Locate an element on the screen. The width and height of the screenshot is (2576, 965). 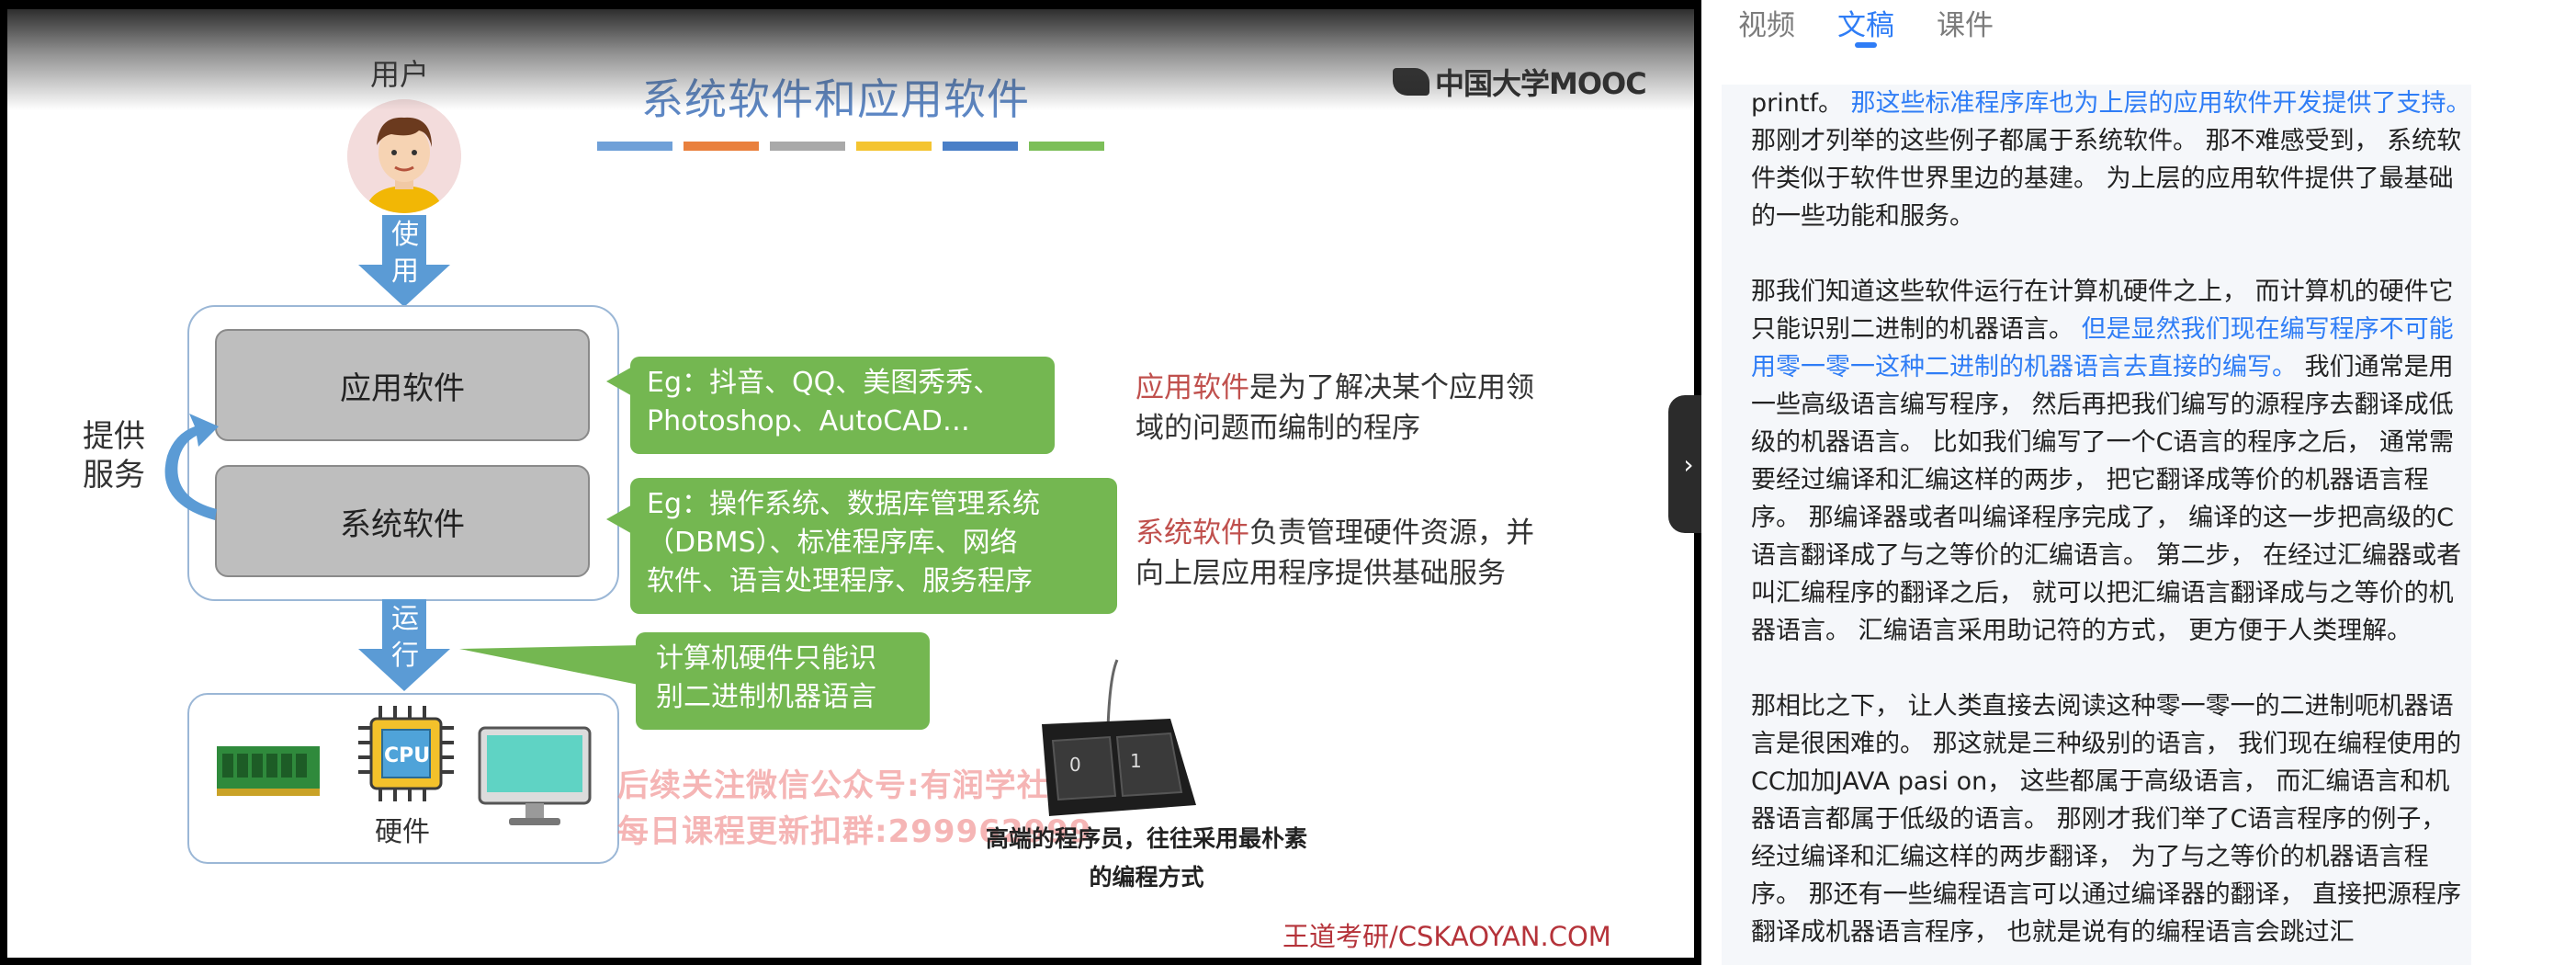
tab-courseware: 课件 is located at coordinates (1965, 30).